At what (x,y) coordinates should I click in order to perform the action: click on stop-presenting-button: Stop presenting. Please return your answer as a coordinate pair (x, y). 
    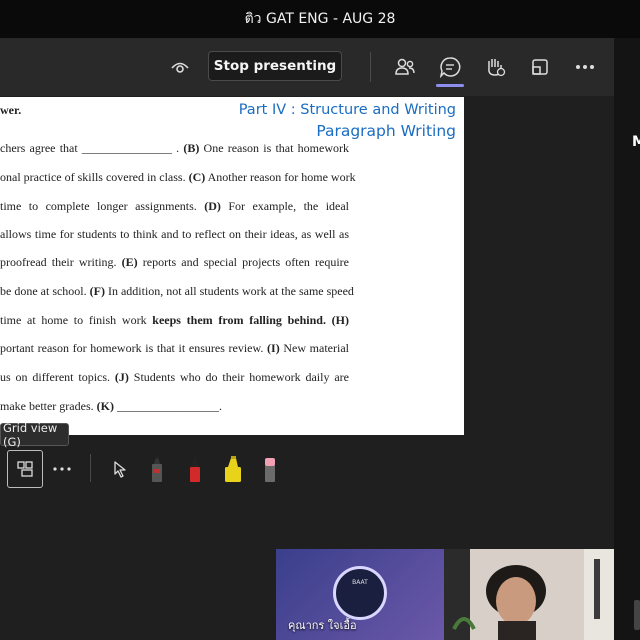
    Looking at the image, I should click on (275, 66).